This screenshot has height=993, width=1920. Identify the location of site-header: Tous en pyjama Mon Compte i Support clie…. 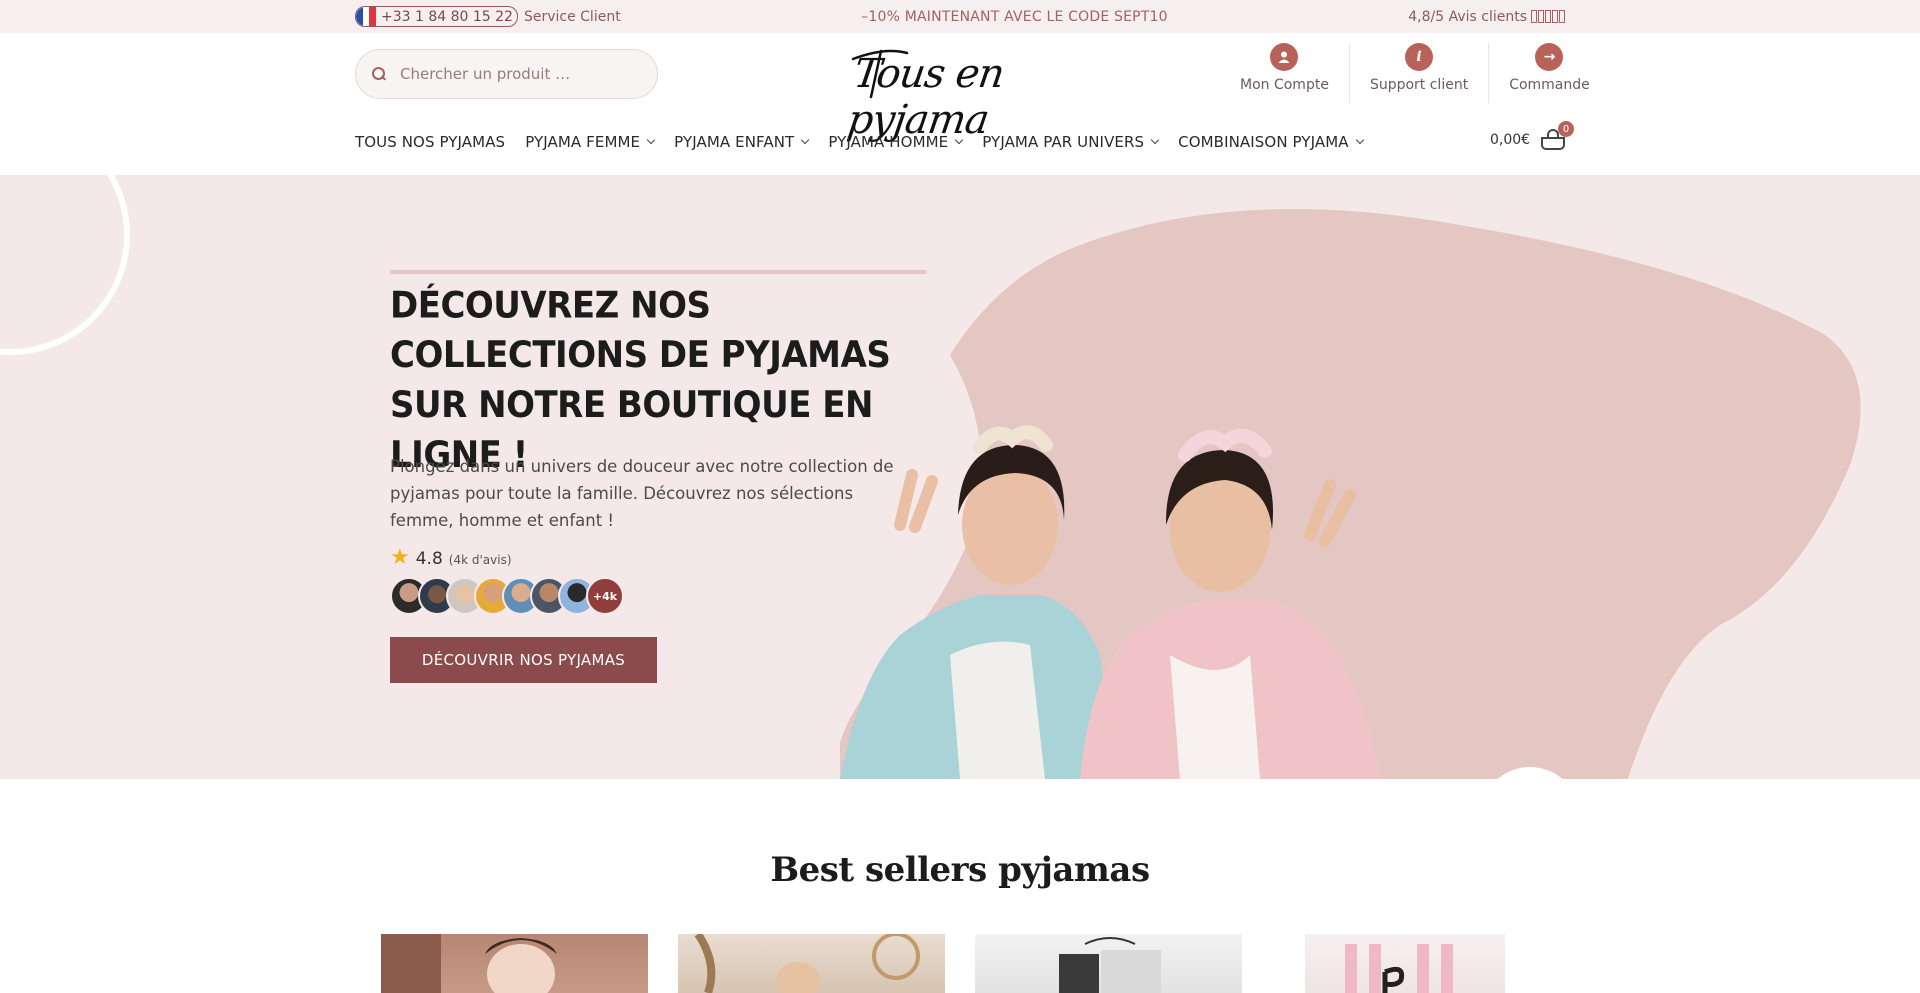
(960, 104).